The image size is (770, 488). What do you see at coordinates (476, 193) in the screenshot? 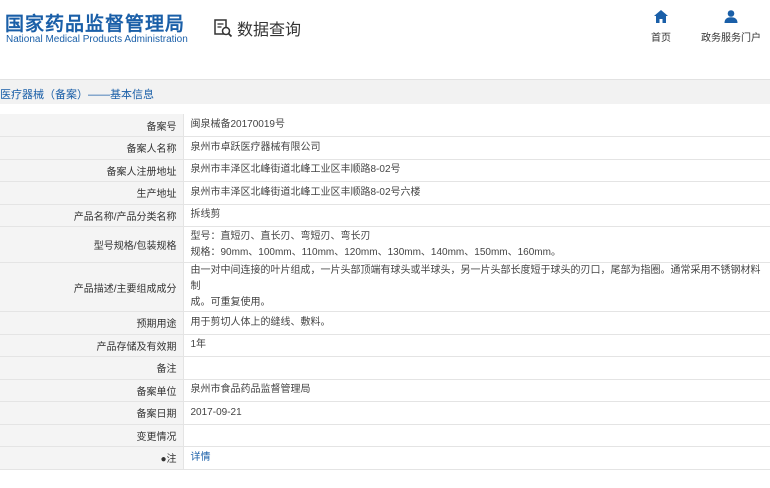
I see `field-value: 泉州市丰泽区北峰街道北峰工业区丰顺路8-02号六楼` at bounding box center [476, 193].